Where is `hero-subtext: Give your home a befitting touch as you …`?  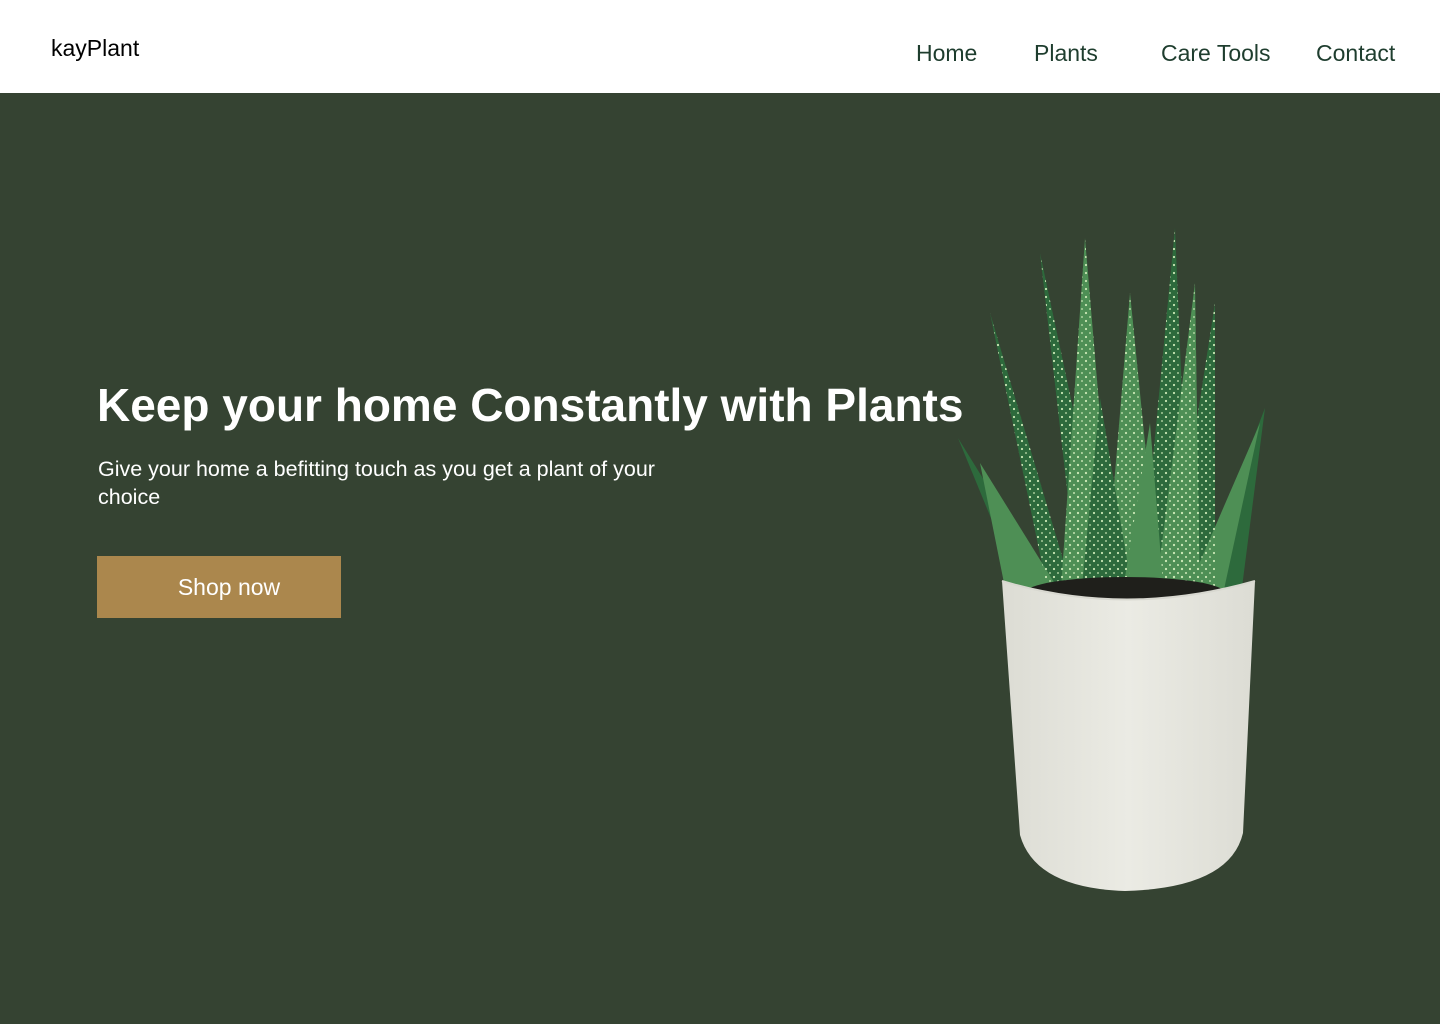 hero-subtext: Give your home a befitting touch as you … is located at coordinates (376, 483).